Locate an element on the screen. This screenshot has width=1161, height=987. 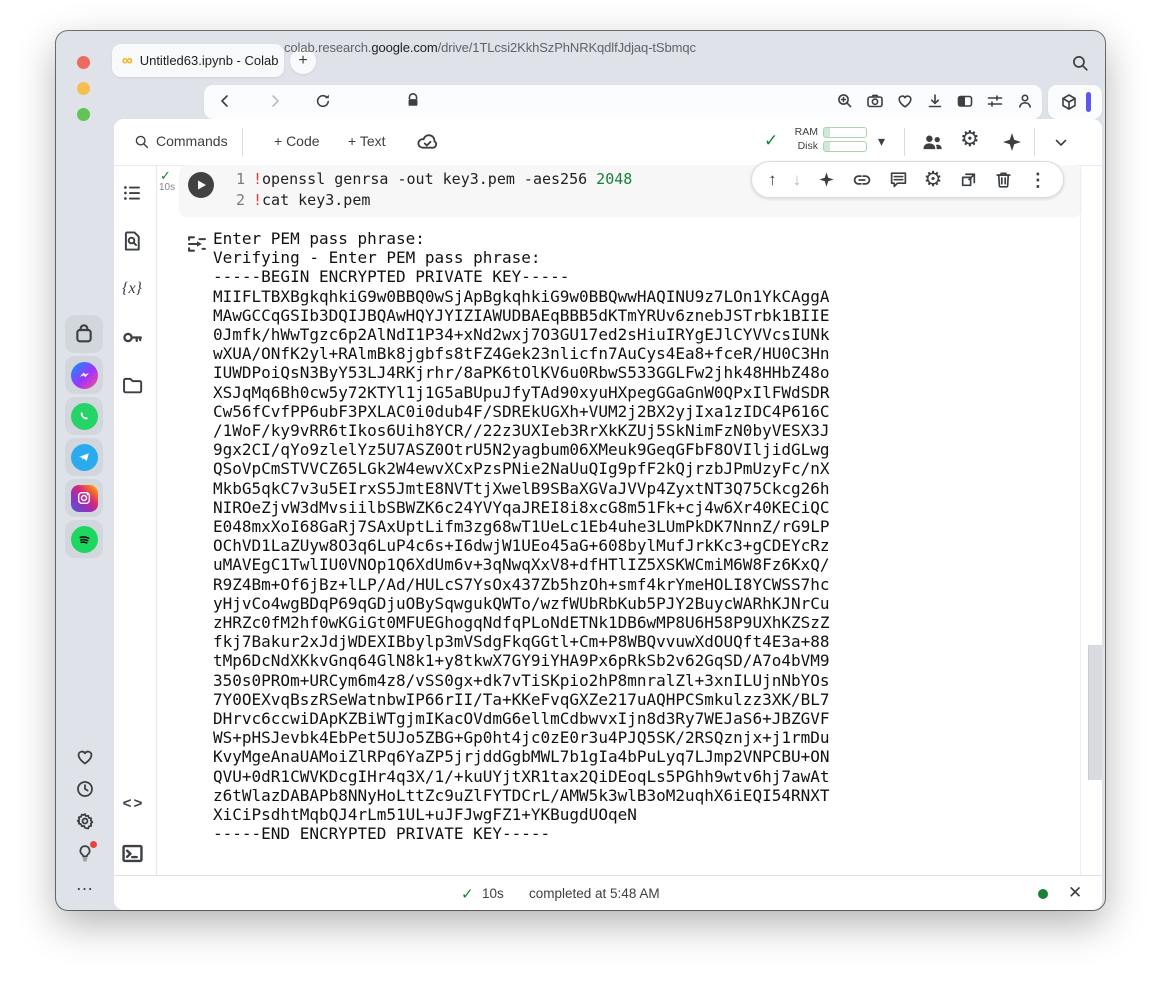
browser-tab: ∞ Untitled63.ipynb - Colab is located at coordinates (198, 60).